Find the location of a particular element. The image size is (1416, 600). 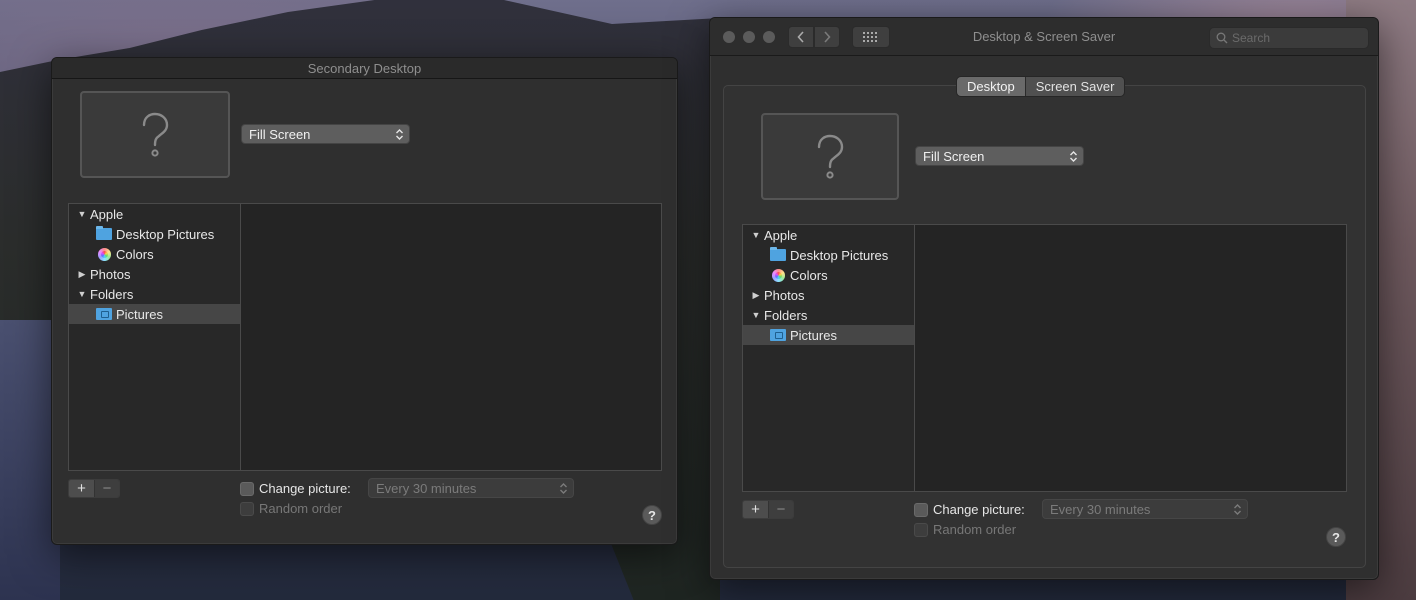

grid-icon is located at coordinates (870, 37).